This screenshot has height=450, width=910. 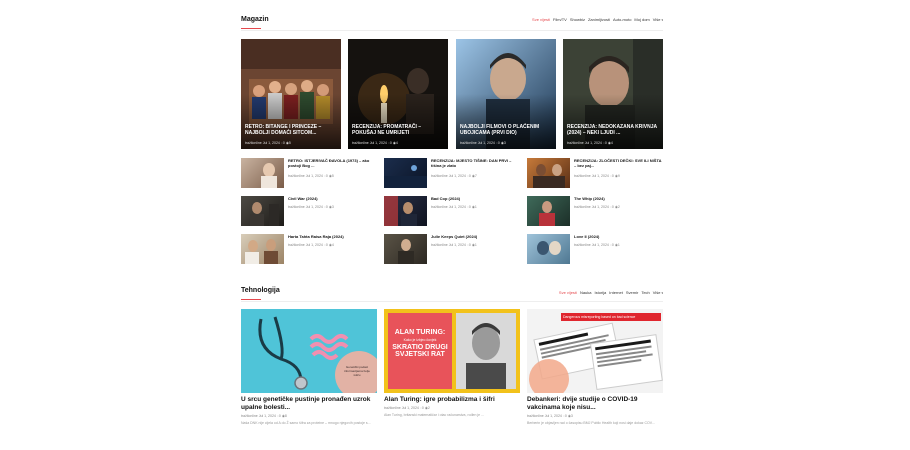 What do you see at coordinates (452, 301) in the screenshot?
I see `section-divider` at bounding box center [452, 301].